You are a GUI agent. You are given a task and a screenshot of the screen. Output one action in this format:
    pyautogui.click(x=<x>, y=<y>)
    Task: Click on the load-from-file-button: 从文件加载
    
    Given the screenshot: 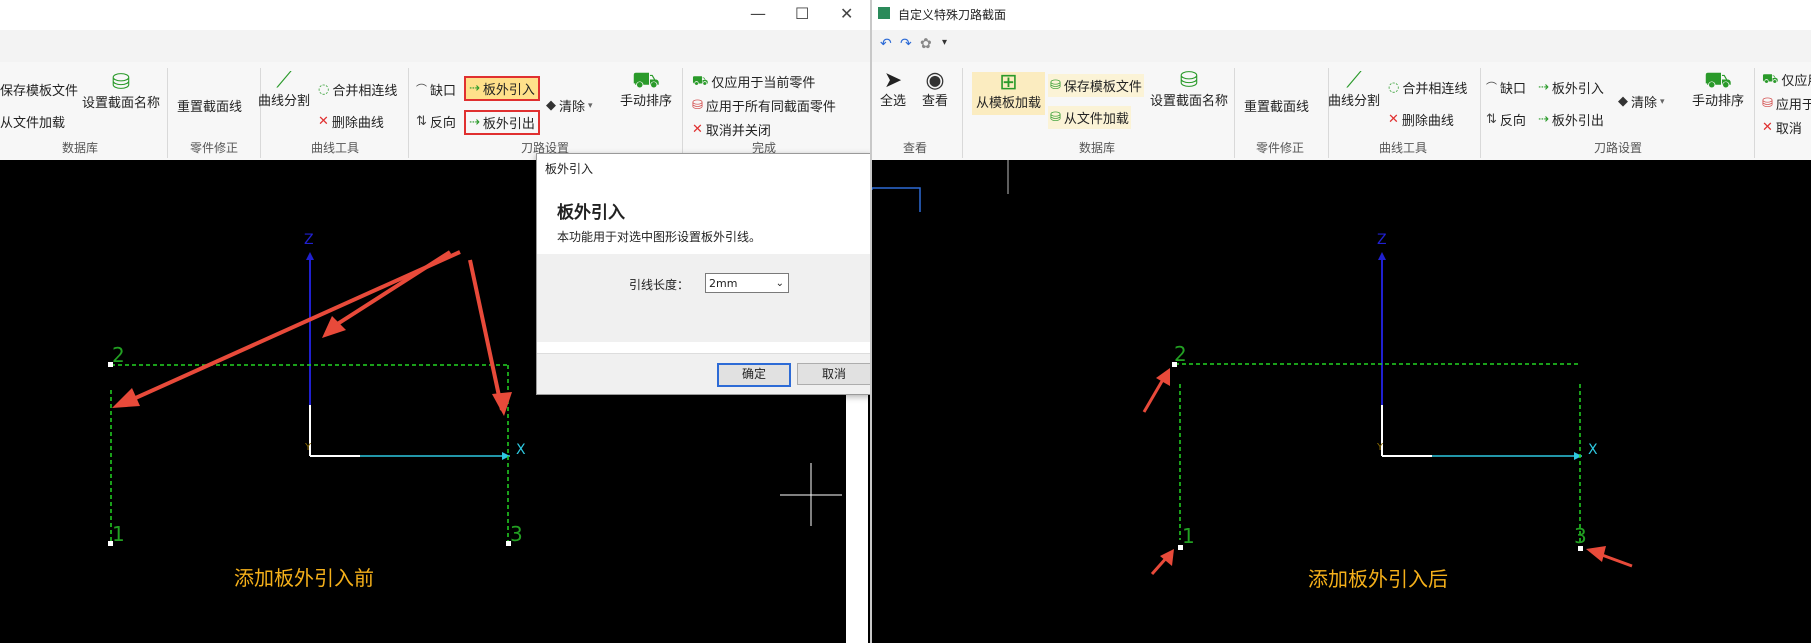 What is the action you would take?
    pyautogui.click(x=32, y=121)
    